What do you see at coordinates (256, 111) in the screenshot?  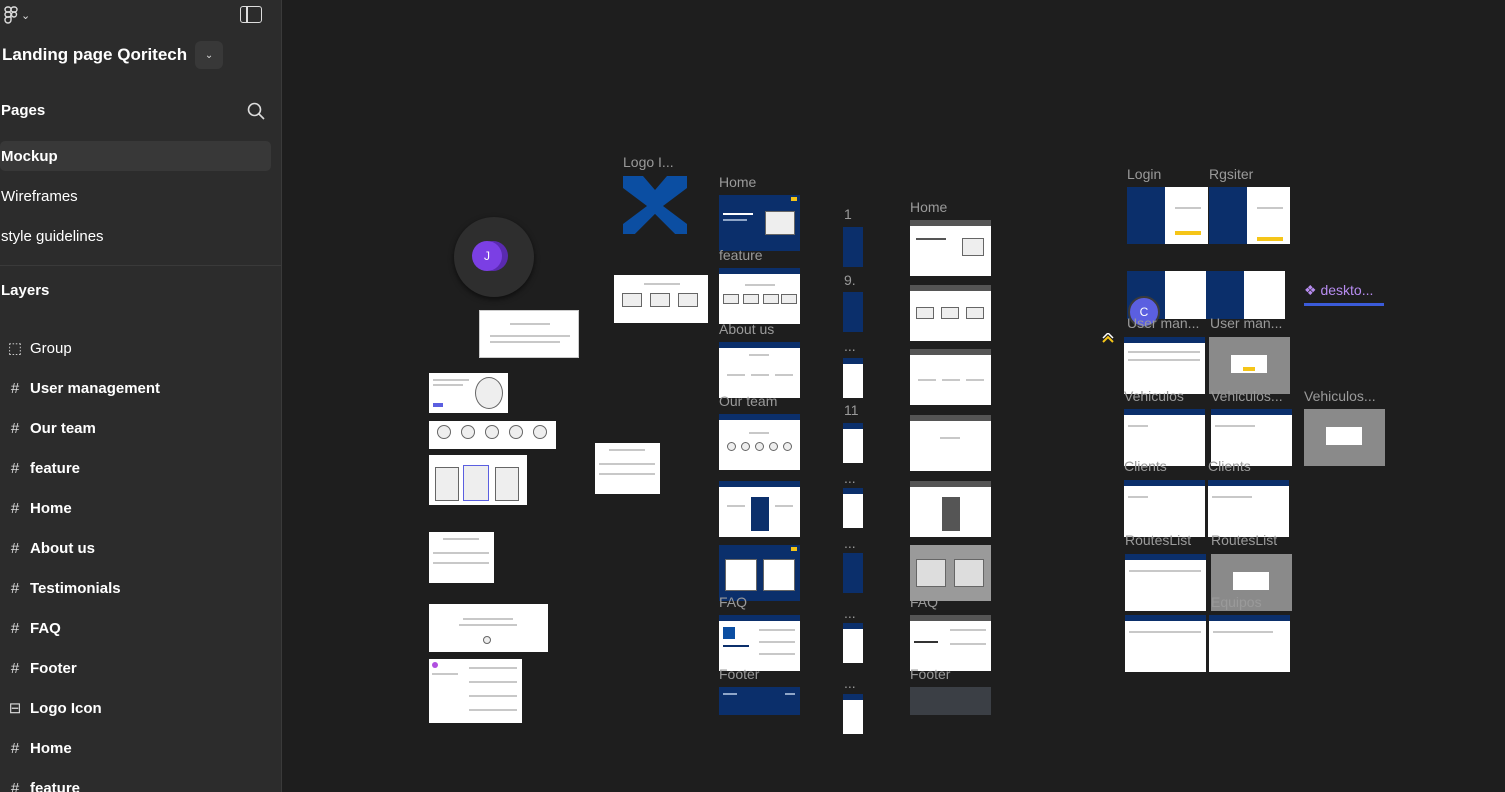 I see `search-icon` at bounding box center [256, 111].